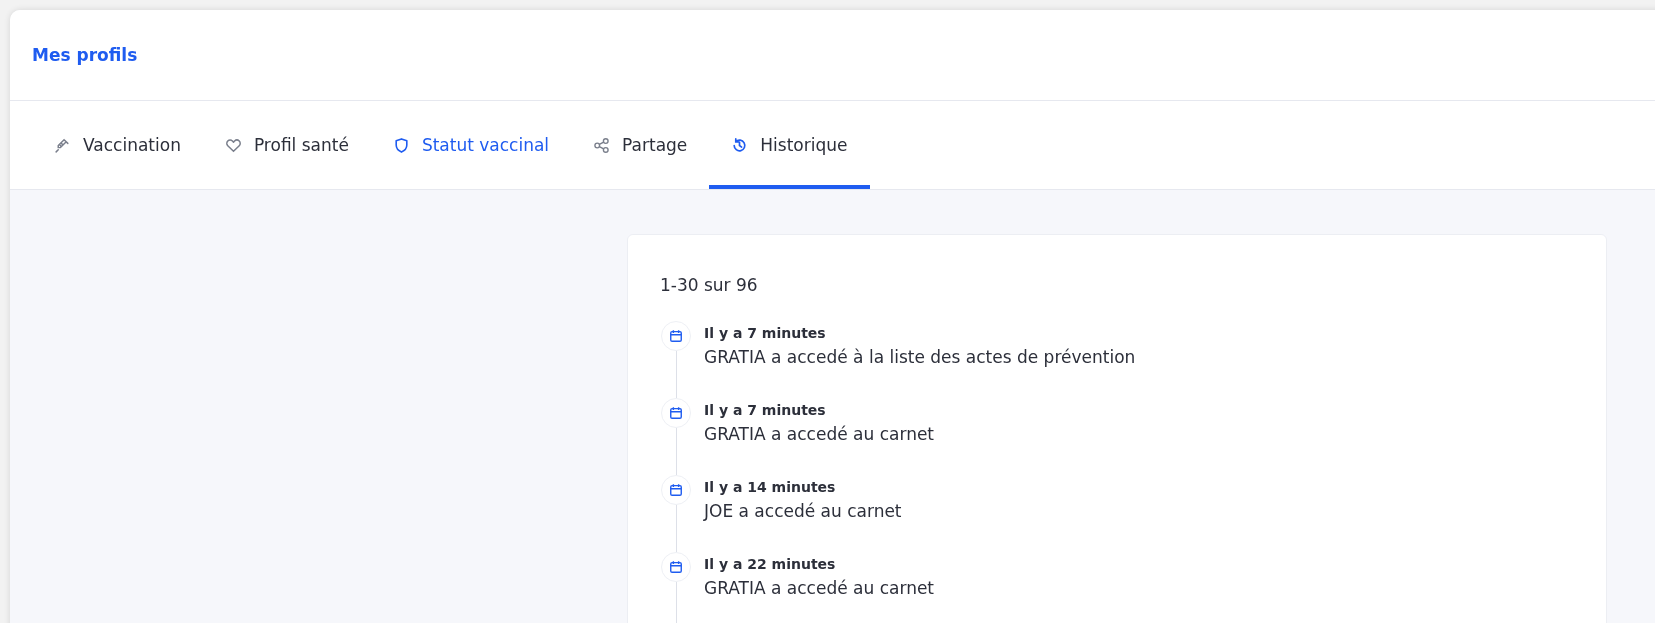 The image size is (1655, 623). Describe the element at coordinates (602, 145) in the screenshot. I see `share-icon` at that location.